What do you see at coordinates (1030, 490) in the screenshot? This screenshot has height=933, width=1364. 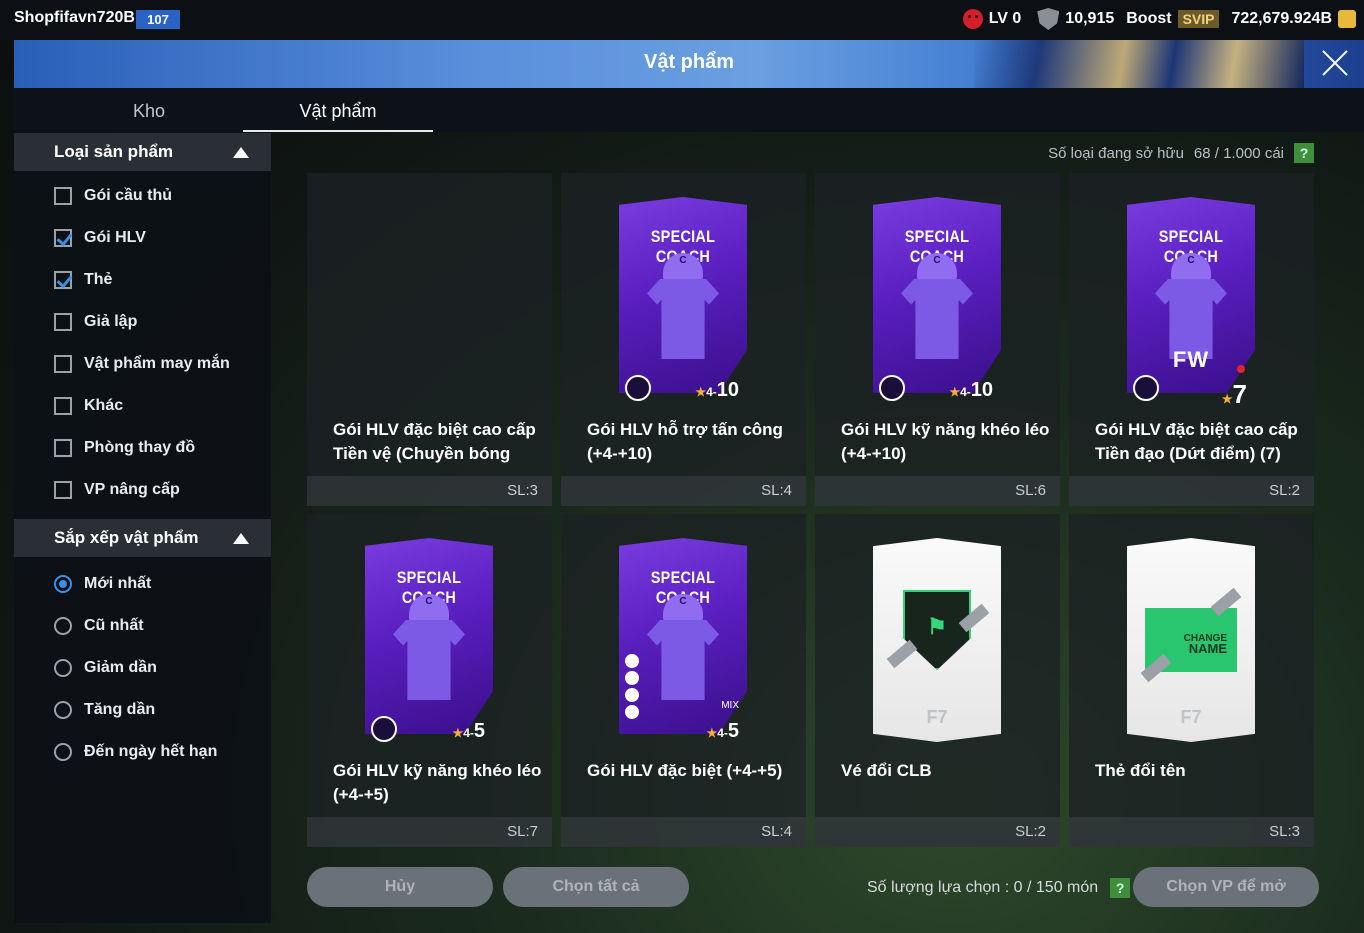 I see `item-quantity: SL:6` at bounding box center [1030, 490].